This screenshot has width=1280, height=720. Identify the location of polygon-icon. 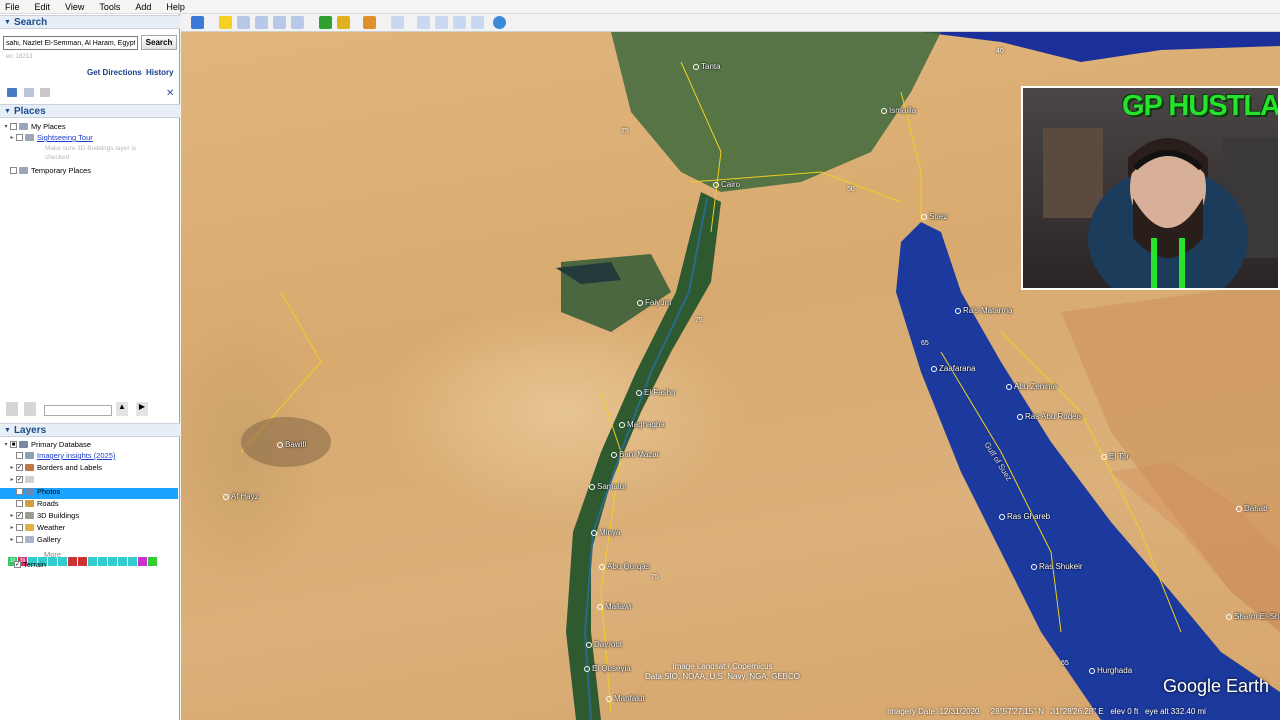
(243, 22).